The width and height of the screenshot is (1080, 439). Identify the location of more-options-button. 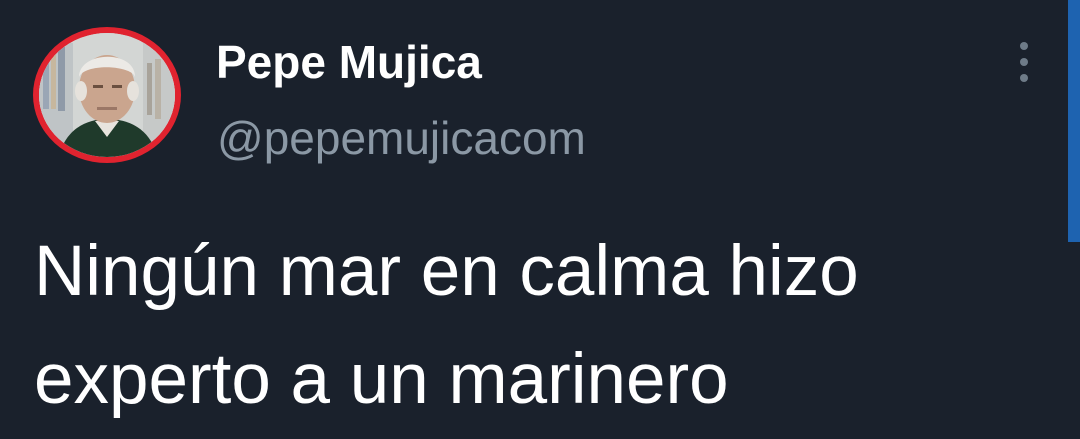
(1024, 62).